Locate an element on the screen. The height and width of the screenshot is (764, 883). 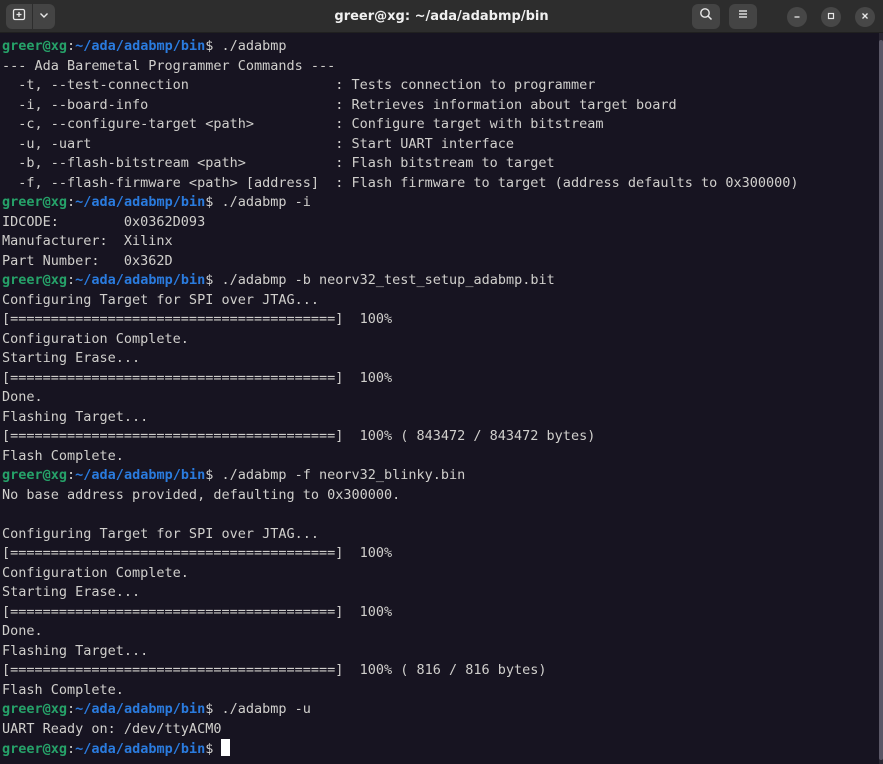
output-line: UART Ready on: /dev/ttyACM0 is located at coordinates (112, 728).